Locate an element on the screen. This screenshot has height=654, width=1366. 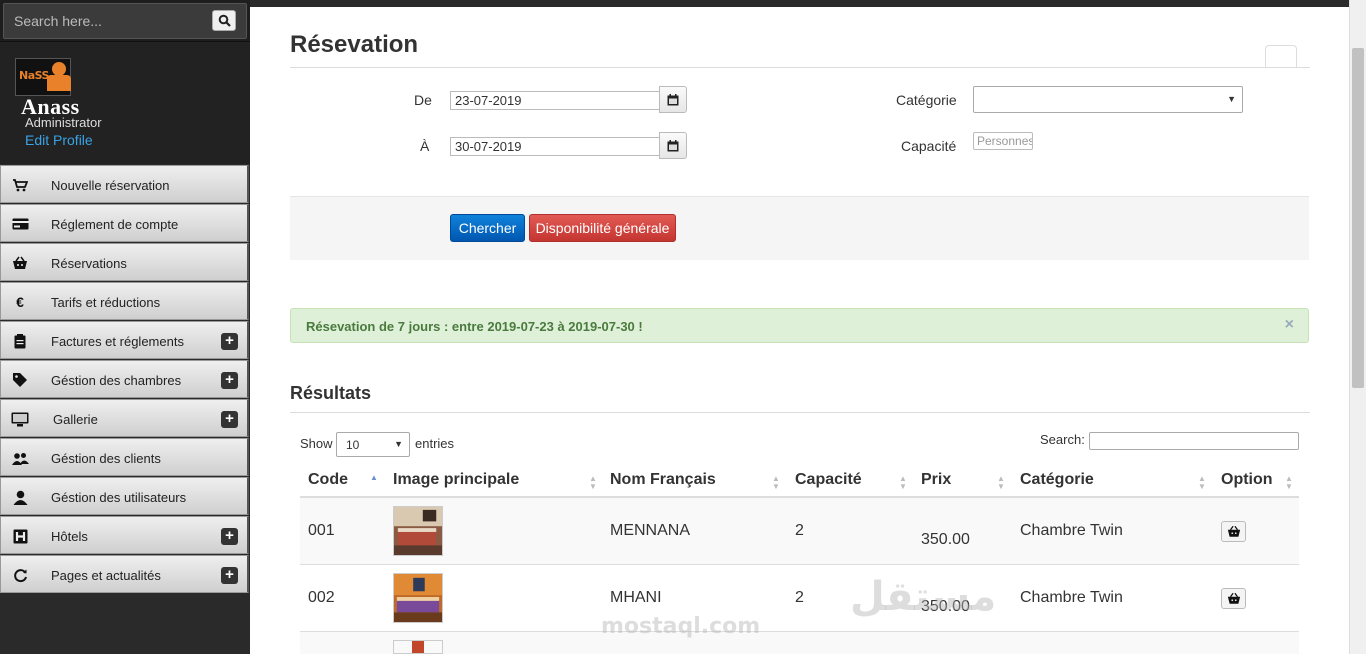
search-button is located at coordinates (224, 20).